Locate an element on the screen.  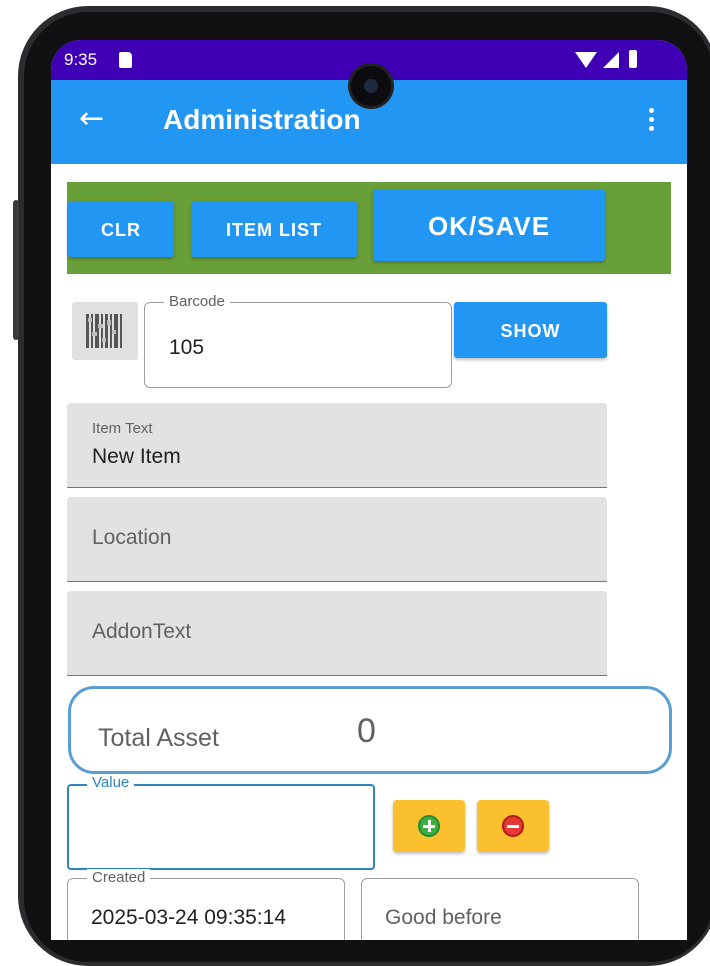
decrement-button is located at coordinates (513, 826).